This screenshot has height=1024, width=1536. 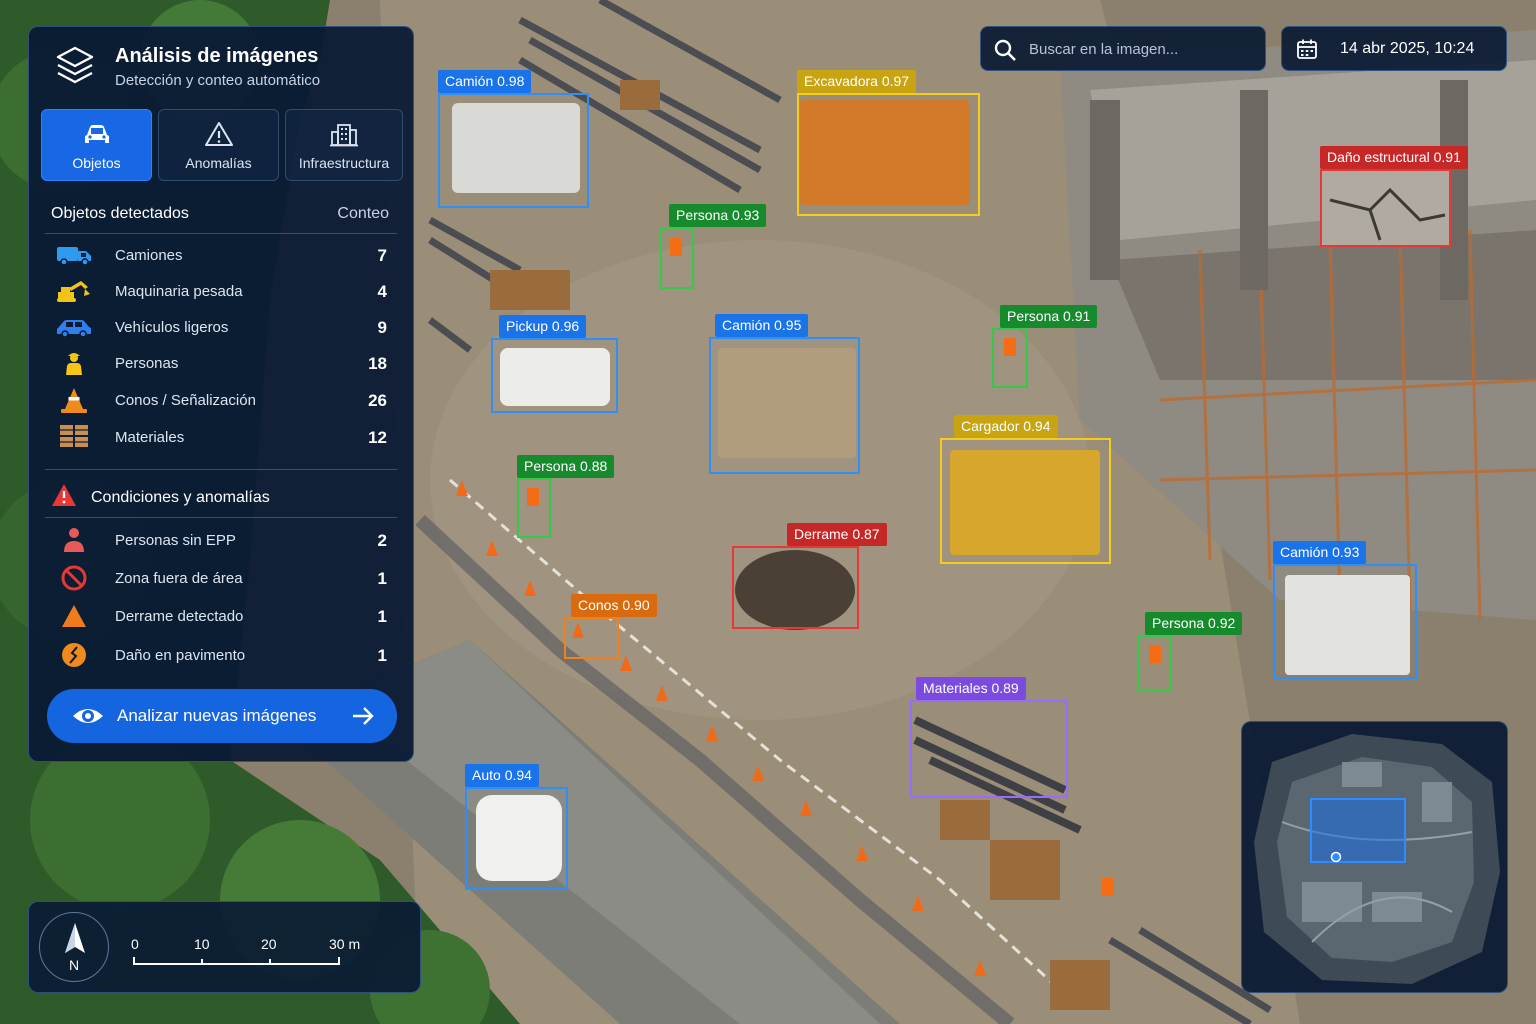 I want to click on scale-tick-10: 10, so click(x=202, y=944).